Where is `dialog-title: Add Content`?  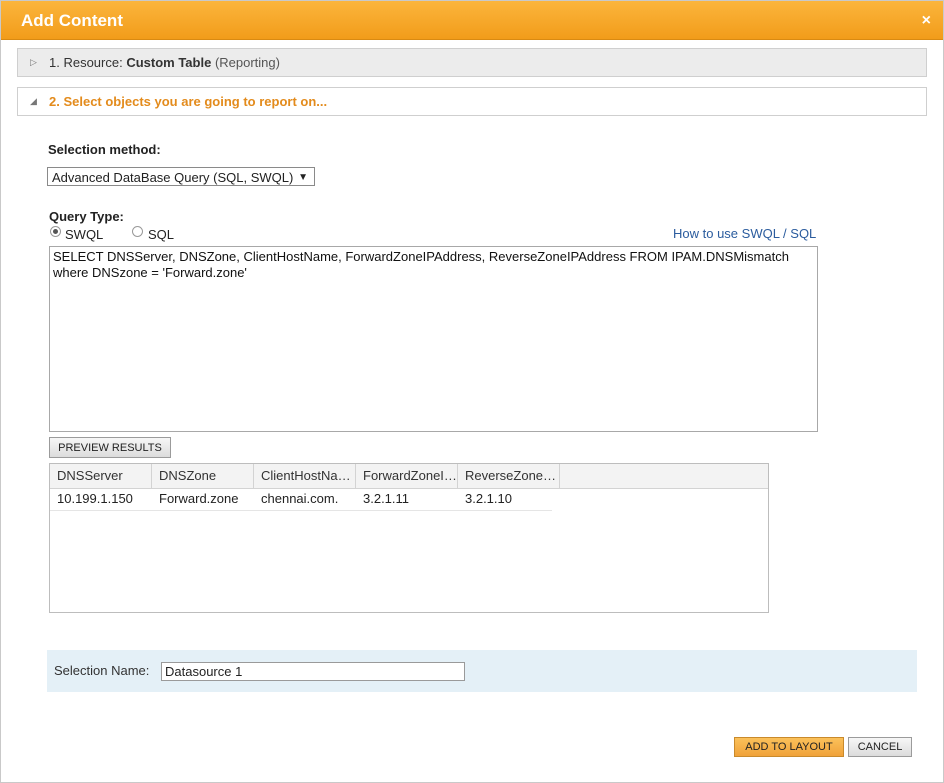 dialog-title: Add Content is located at coordinates (72, 20).